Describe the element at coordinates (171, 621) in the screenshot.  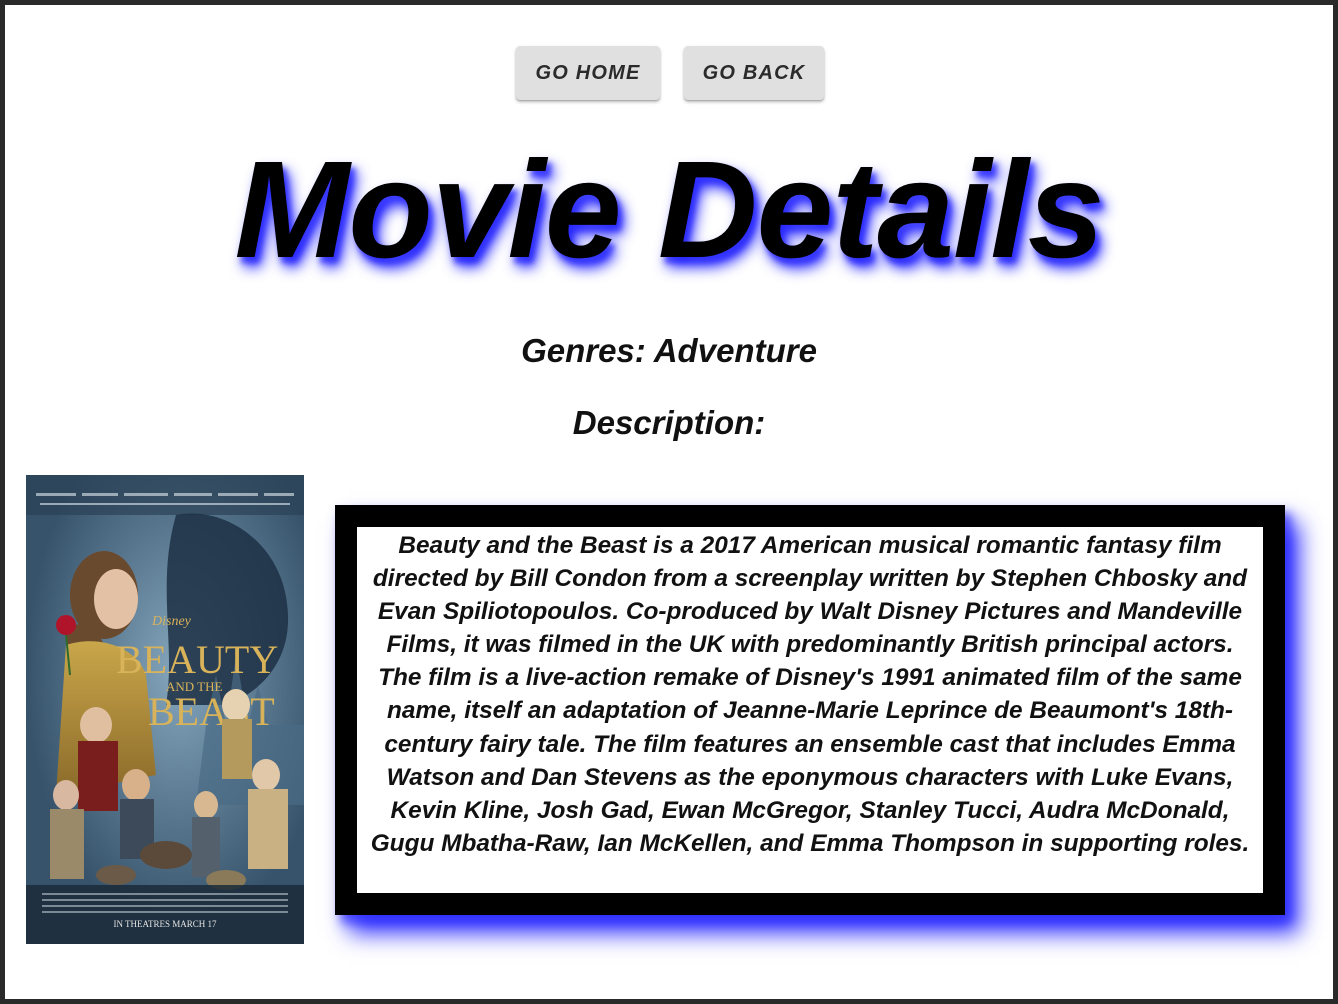
I see `poster-brand: Disney` at that location.